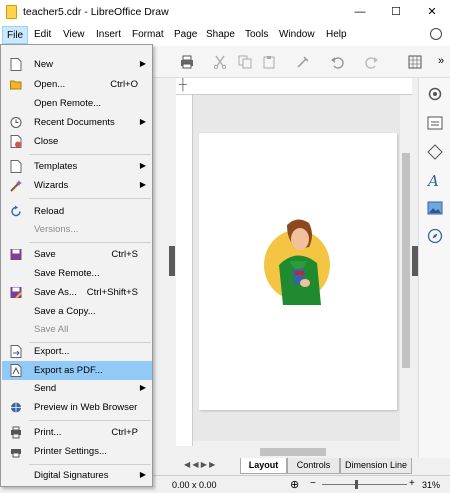  What do you see at coordinates (74, 34) in the screenshot?
I see `menu-view: View` at bounding box center [74, 34].